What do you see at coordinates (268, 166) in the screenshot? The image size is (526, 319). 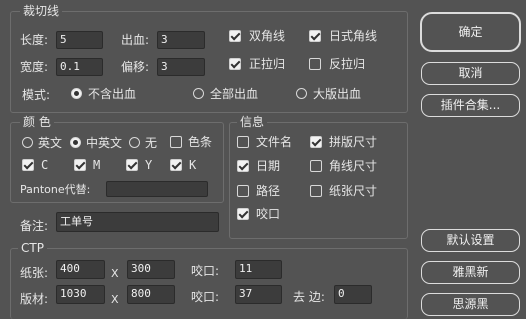 I see `date-label: 日期` at bounding box center [268, 166].